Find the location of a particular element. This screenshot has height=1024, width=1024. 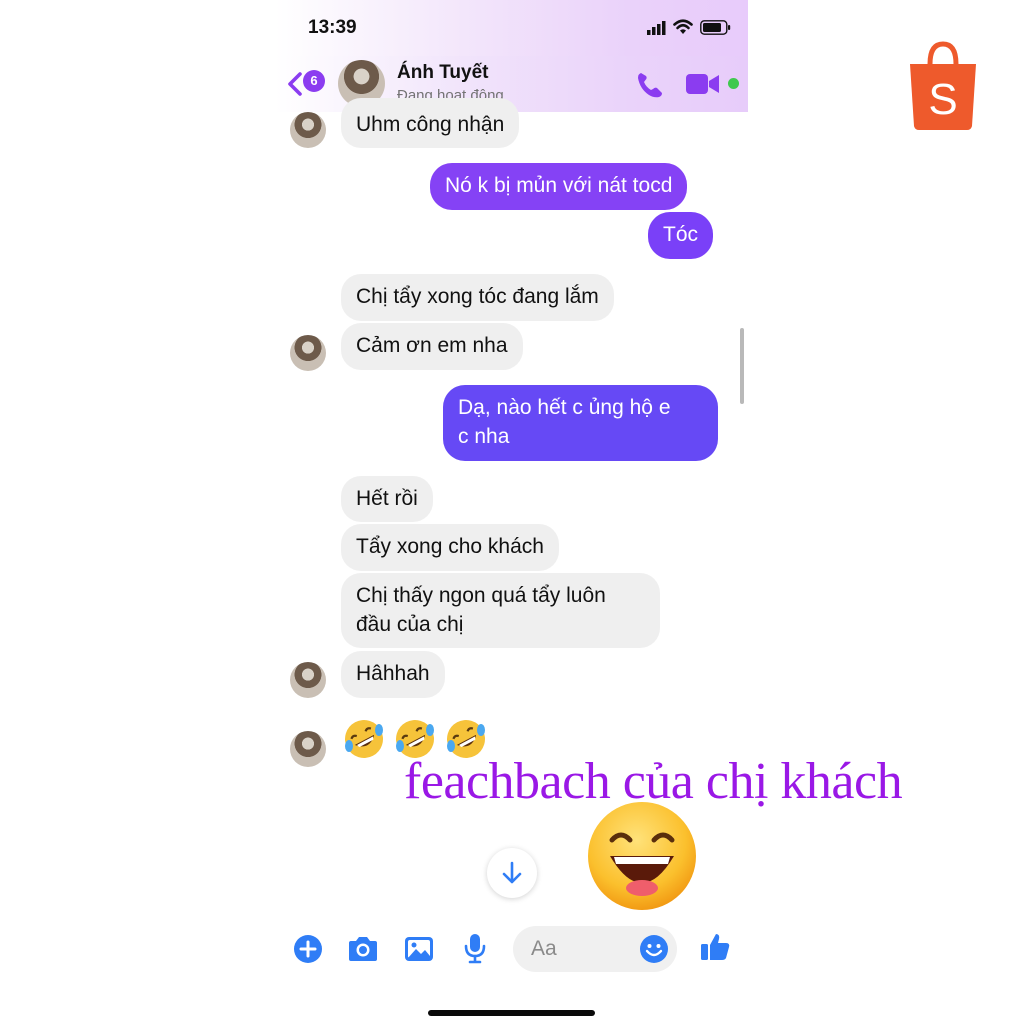

plus-icon is located at coordinates (308, 949).